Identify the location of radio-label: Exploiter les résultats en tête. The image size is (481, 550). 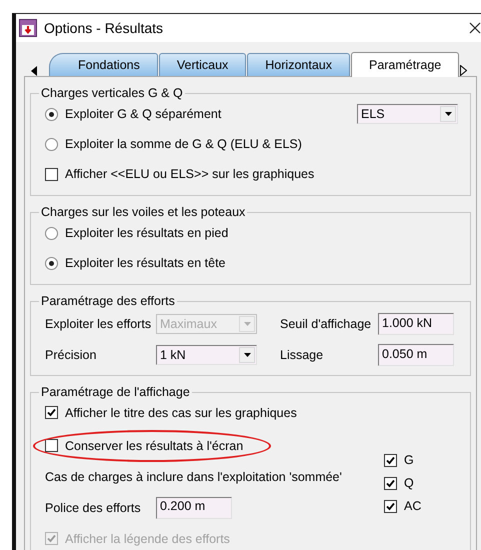
(145, 263).